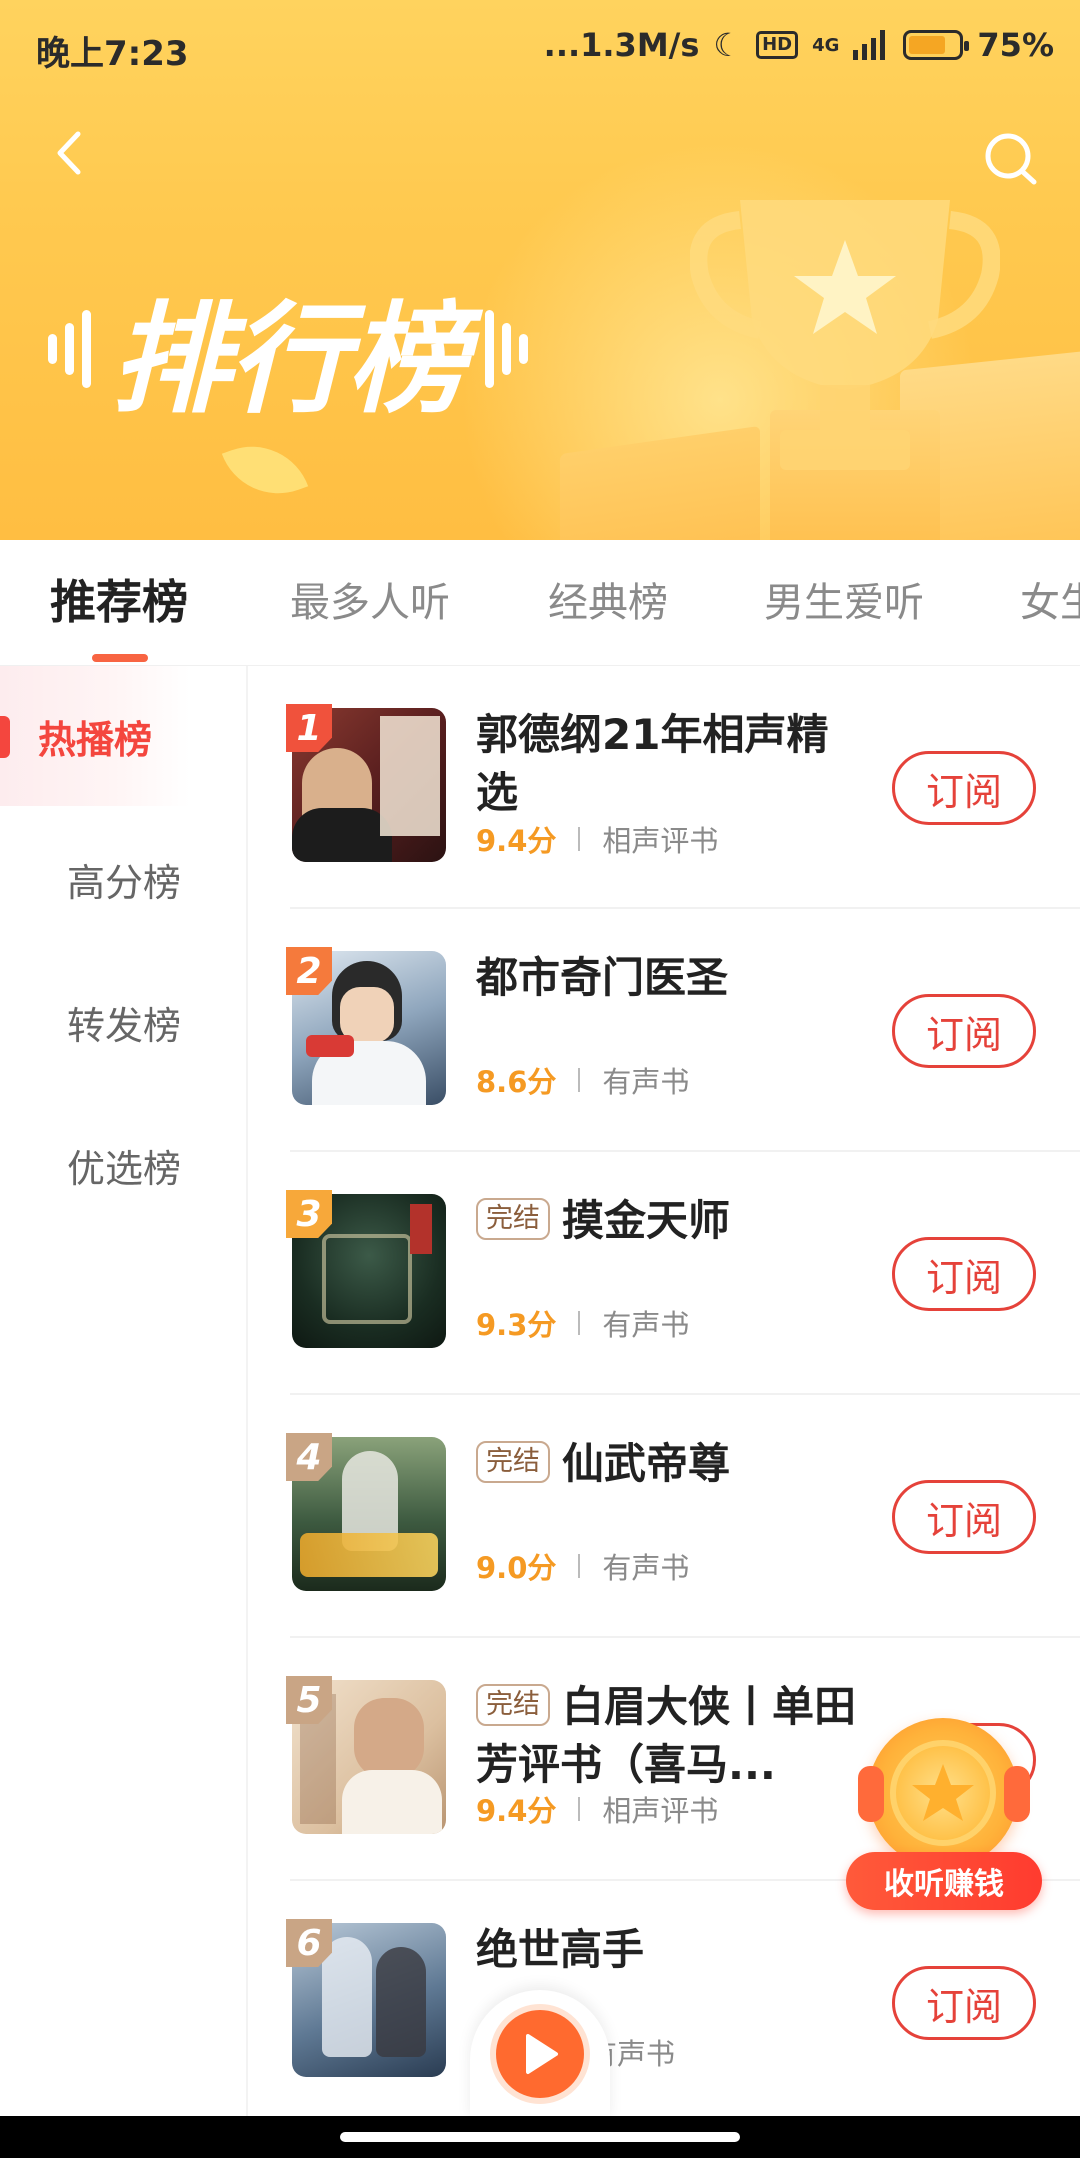 The image size is (1080, 2158). What do you see at coordinates (777, 45) in the screenshot?
I see `hd-badge: HD` at bounding box center [777, 45].